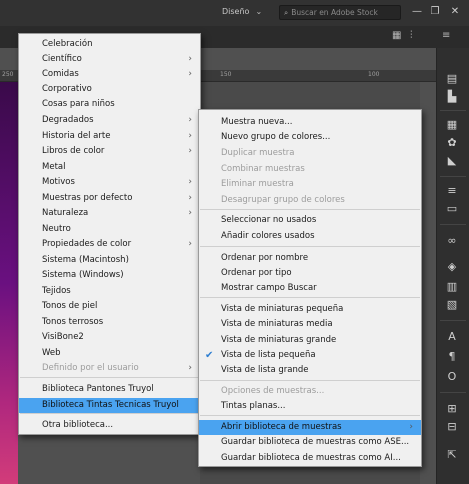  What do you see at coordinates (455, 12) in the screenshot?
I see `close-button: ✕` at bounding box center [455, 12].